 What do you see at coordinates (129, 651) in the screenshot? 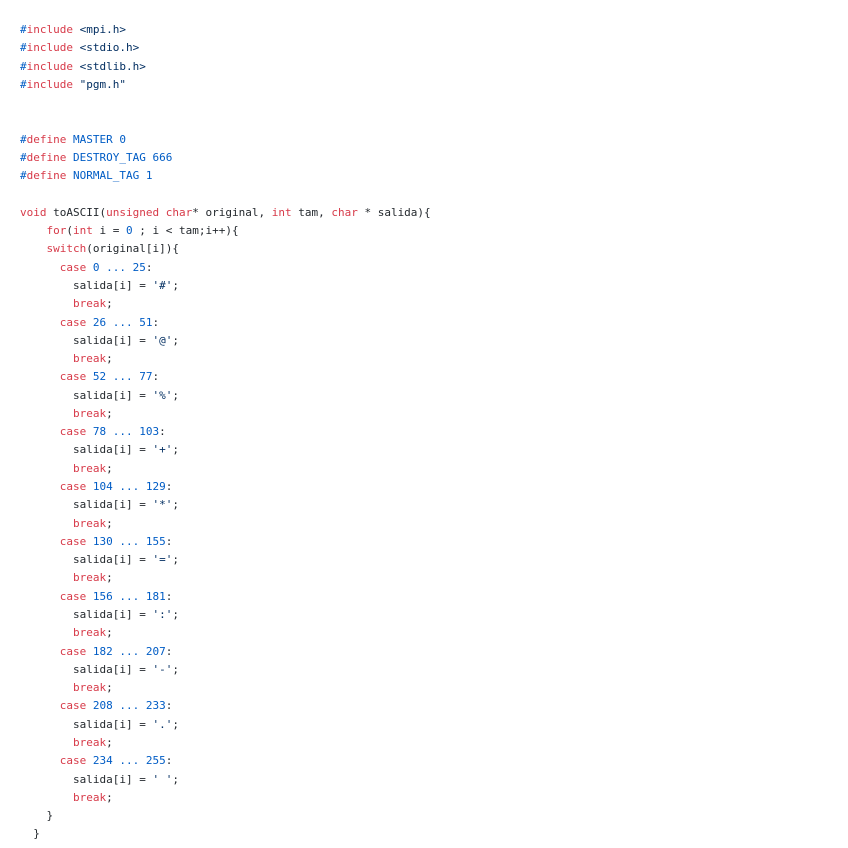
I see `code-token: 182 ... 207` at bounding box center [129, 651].